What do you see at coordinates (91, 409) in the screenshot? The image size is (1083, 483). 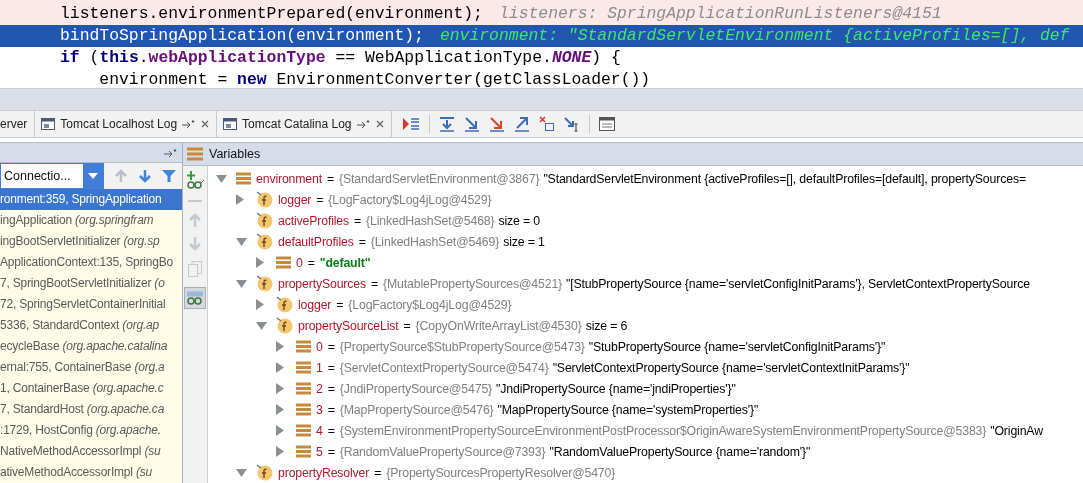 I see `stack-frame: 7, StandardHost (org.apache.ca` at bounding box center [91, 409].